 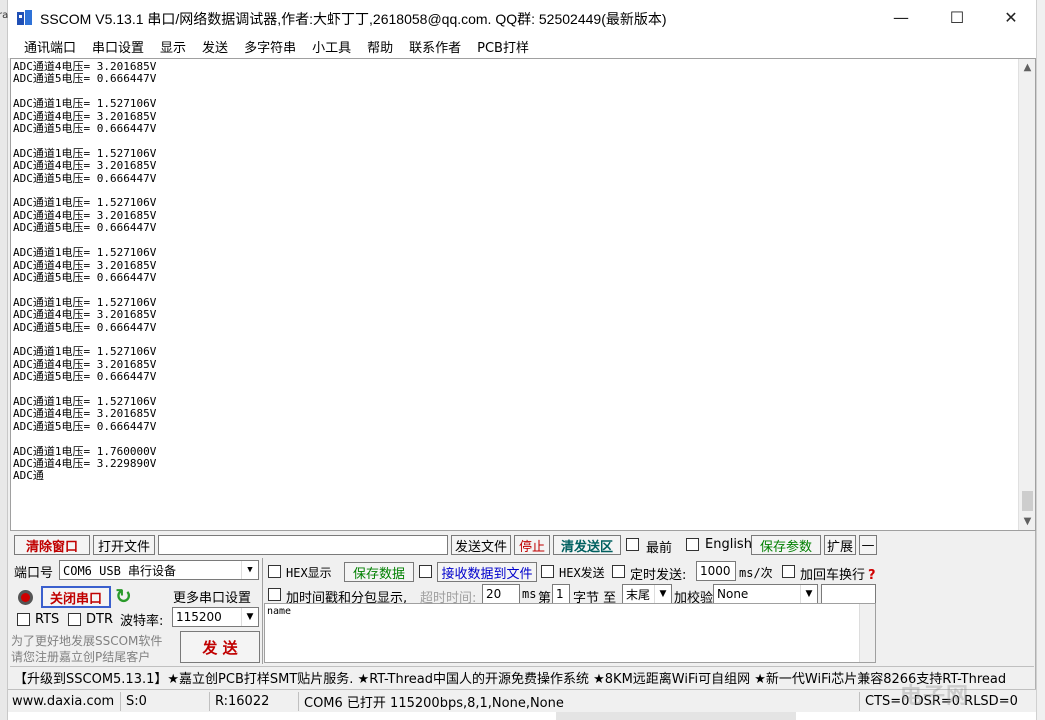 I want to click on scroll-up-icon: ▲, so click(x=1027, y=67).